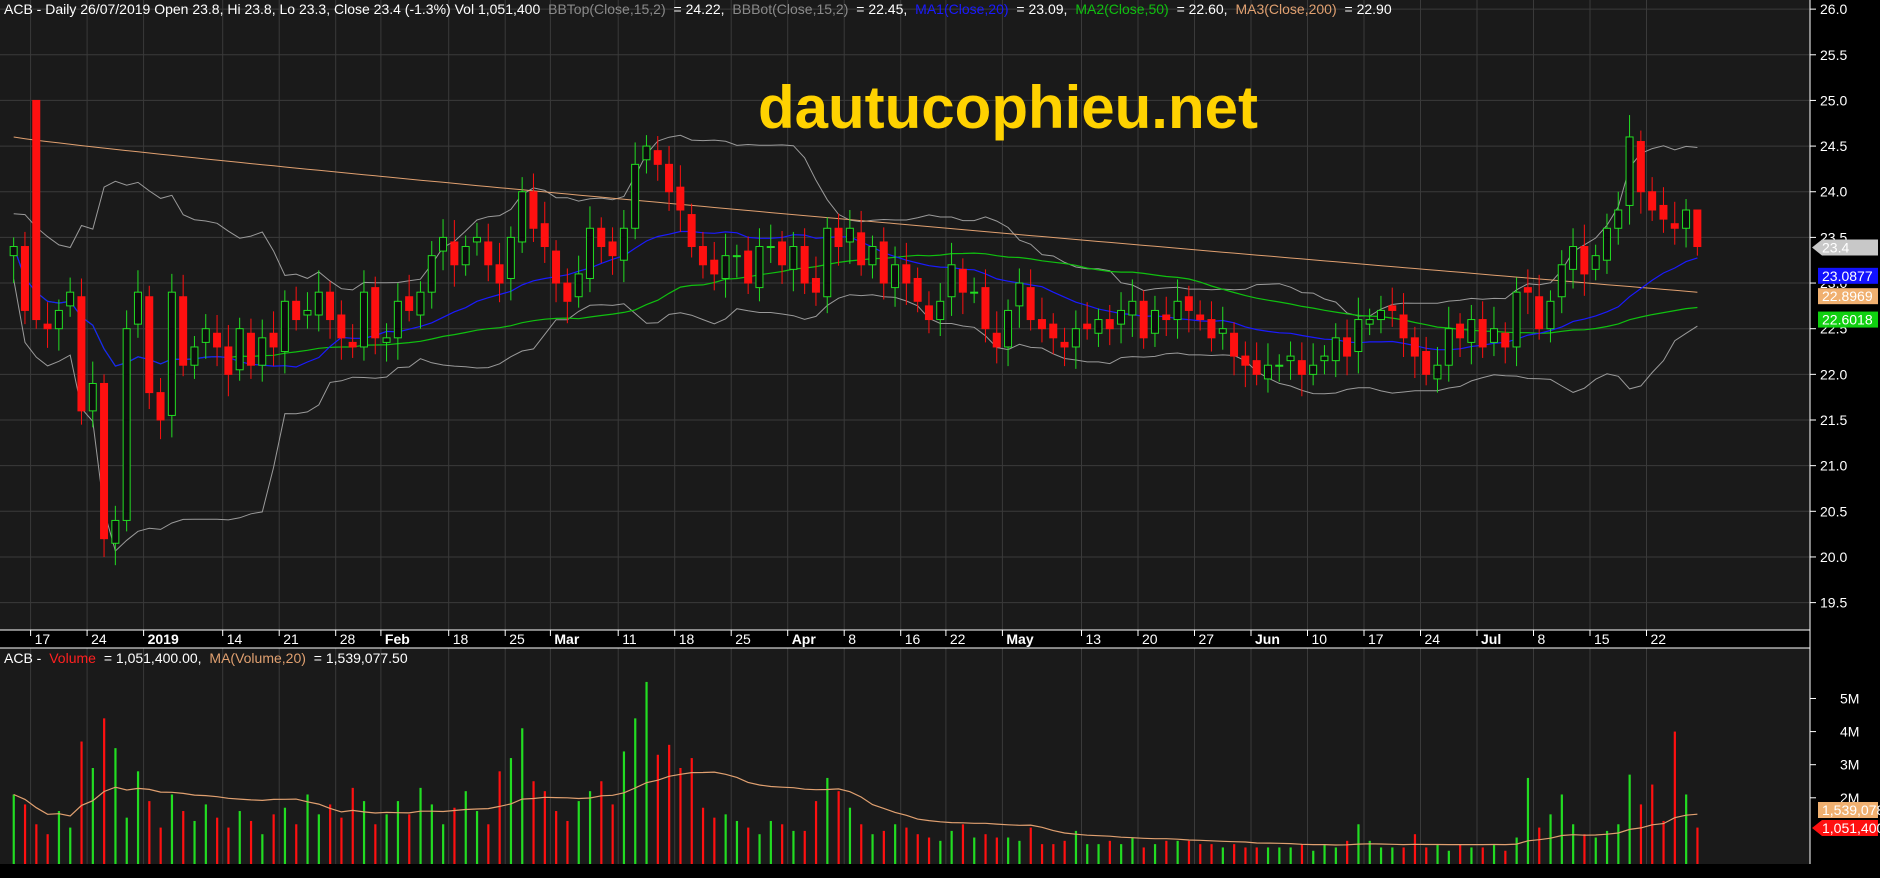 The image size is (1880, 878). Describe the element at coordinates (1833, 146) in the screenshot. I see `y-tick-label: 24.5` at that location.